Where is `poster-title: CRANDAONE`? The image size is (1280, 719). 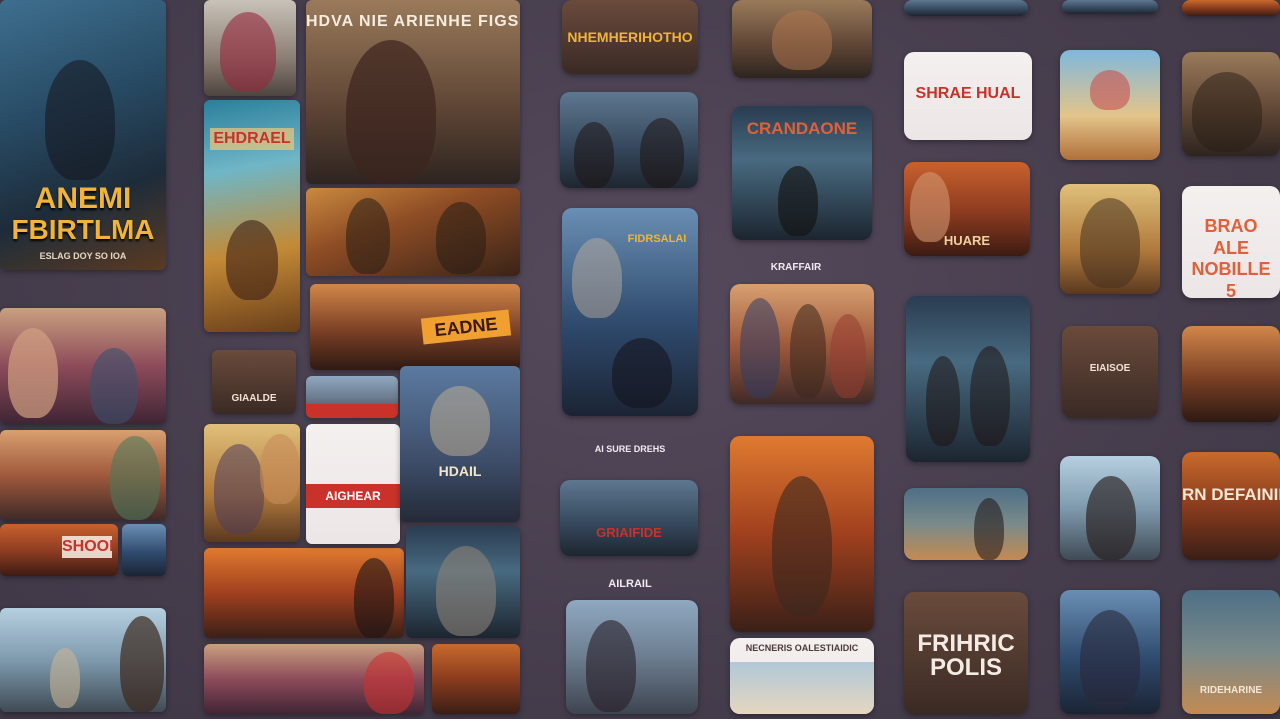 poster-title: CRANDAONE is located at coordinates (802, 128).